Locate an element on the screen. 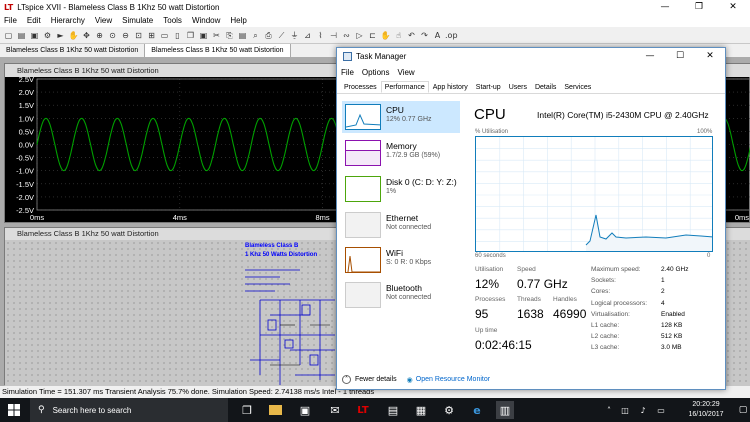  find-icon: ⌕ is located at coordinates (255, 35).